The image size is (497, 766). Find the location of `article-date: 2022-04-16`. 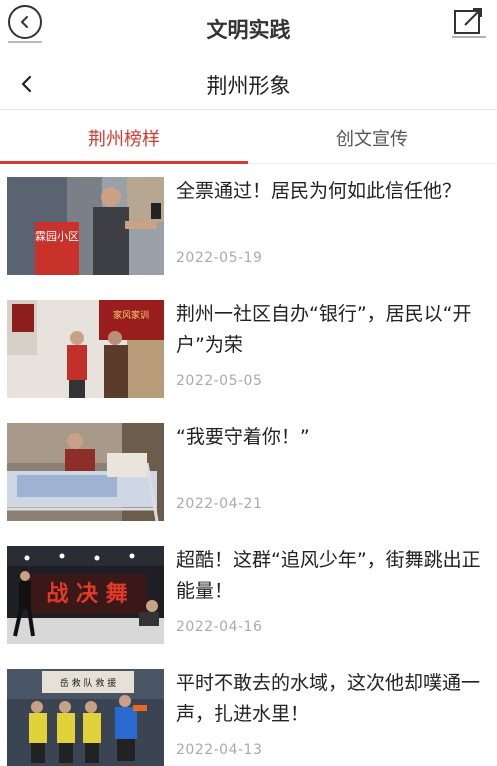

article-date: 2022-04-16 is located at coordinates (219, 627).